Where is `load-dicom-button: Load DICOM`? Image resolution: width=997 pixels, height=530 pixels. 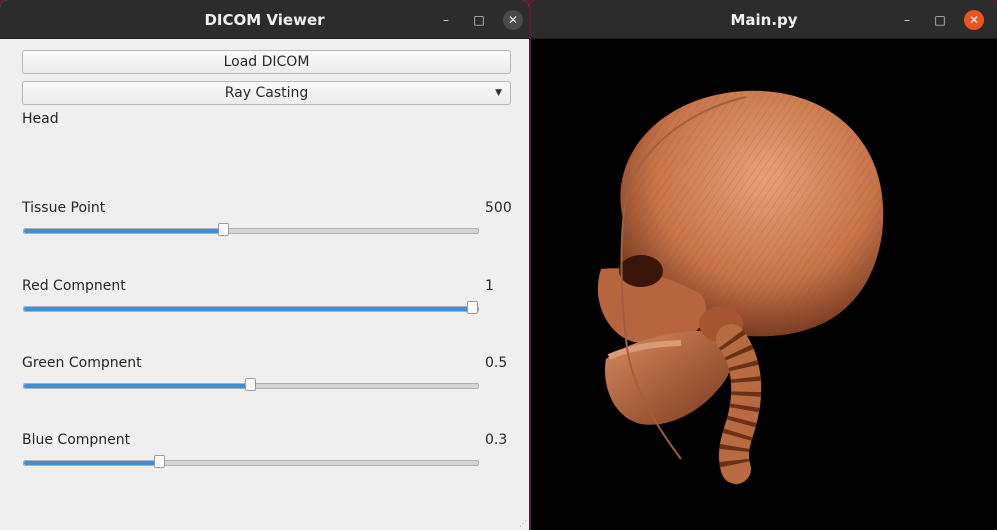
load-dicom-button: Load DICOM is located at coordinates (266, 62).